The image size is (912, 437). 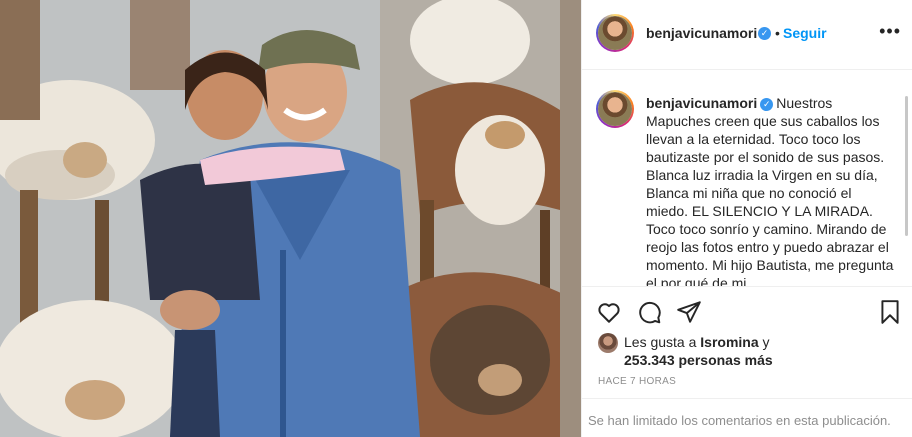 What do you see at coordinates (615, 33) in the screenshot?
I see `author-avatar` at bounding box center [615, 33].